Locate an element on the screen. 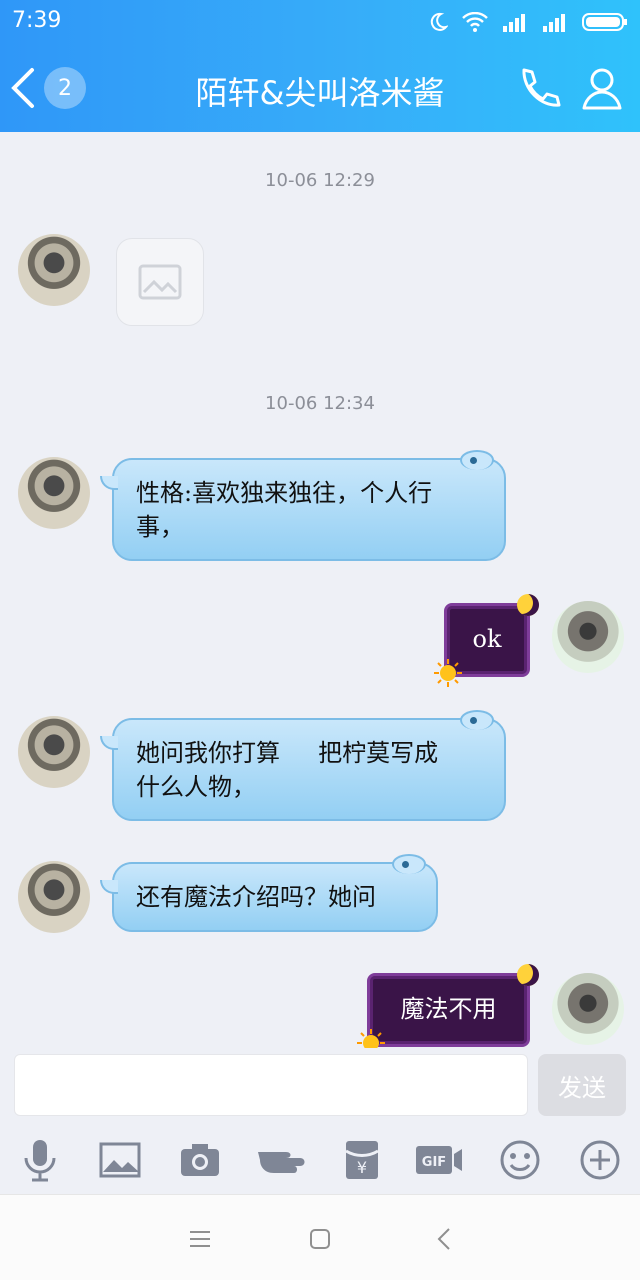 Image resolution: width=640 pixels, height=1280 pixels. back-button: 2 is located at coordinates (50, 88).